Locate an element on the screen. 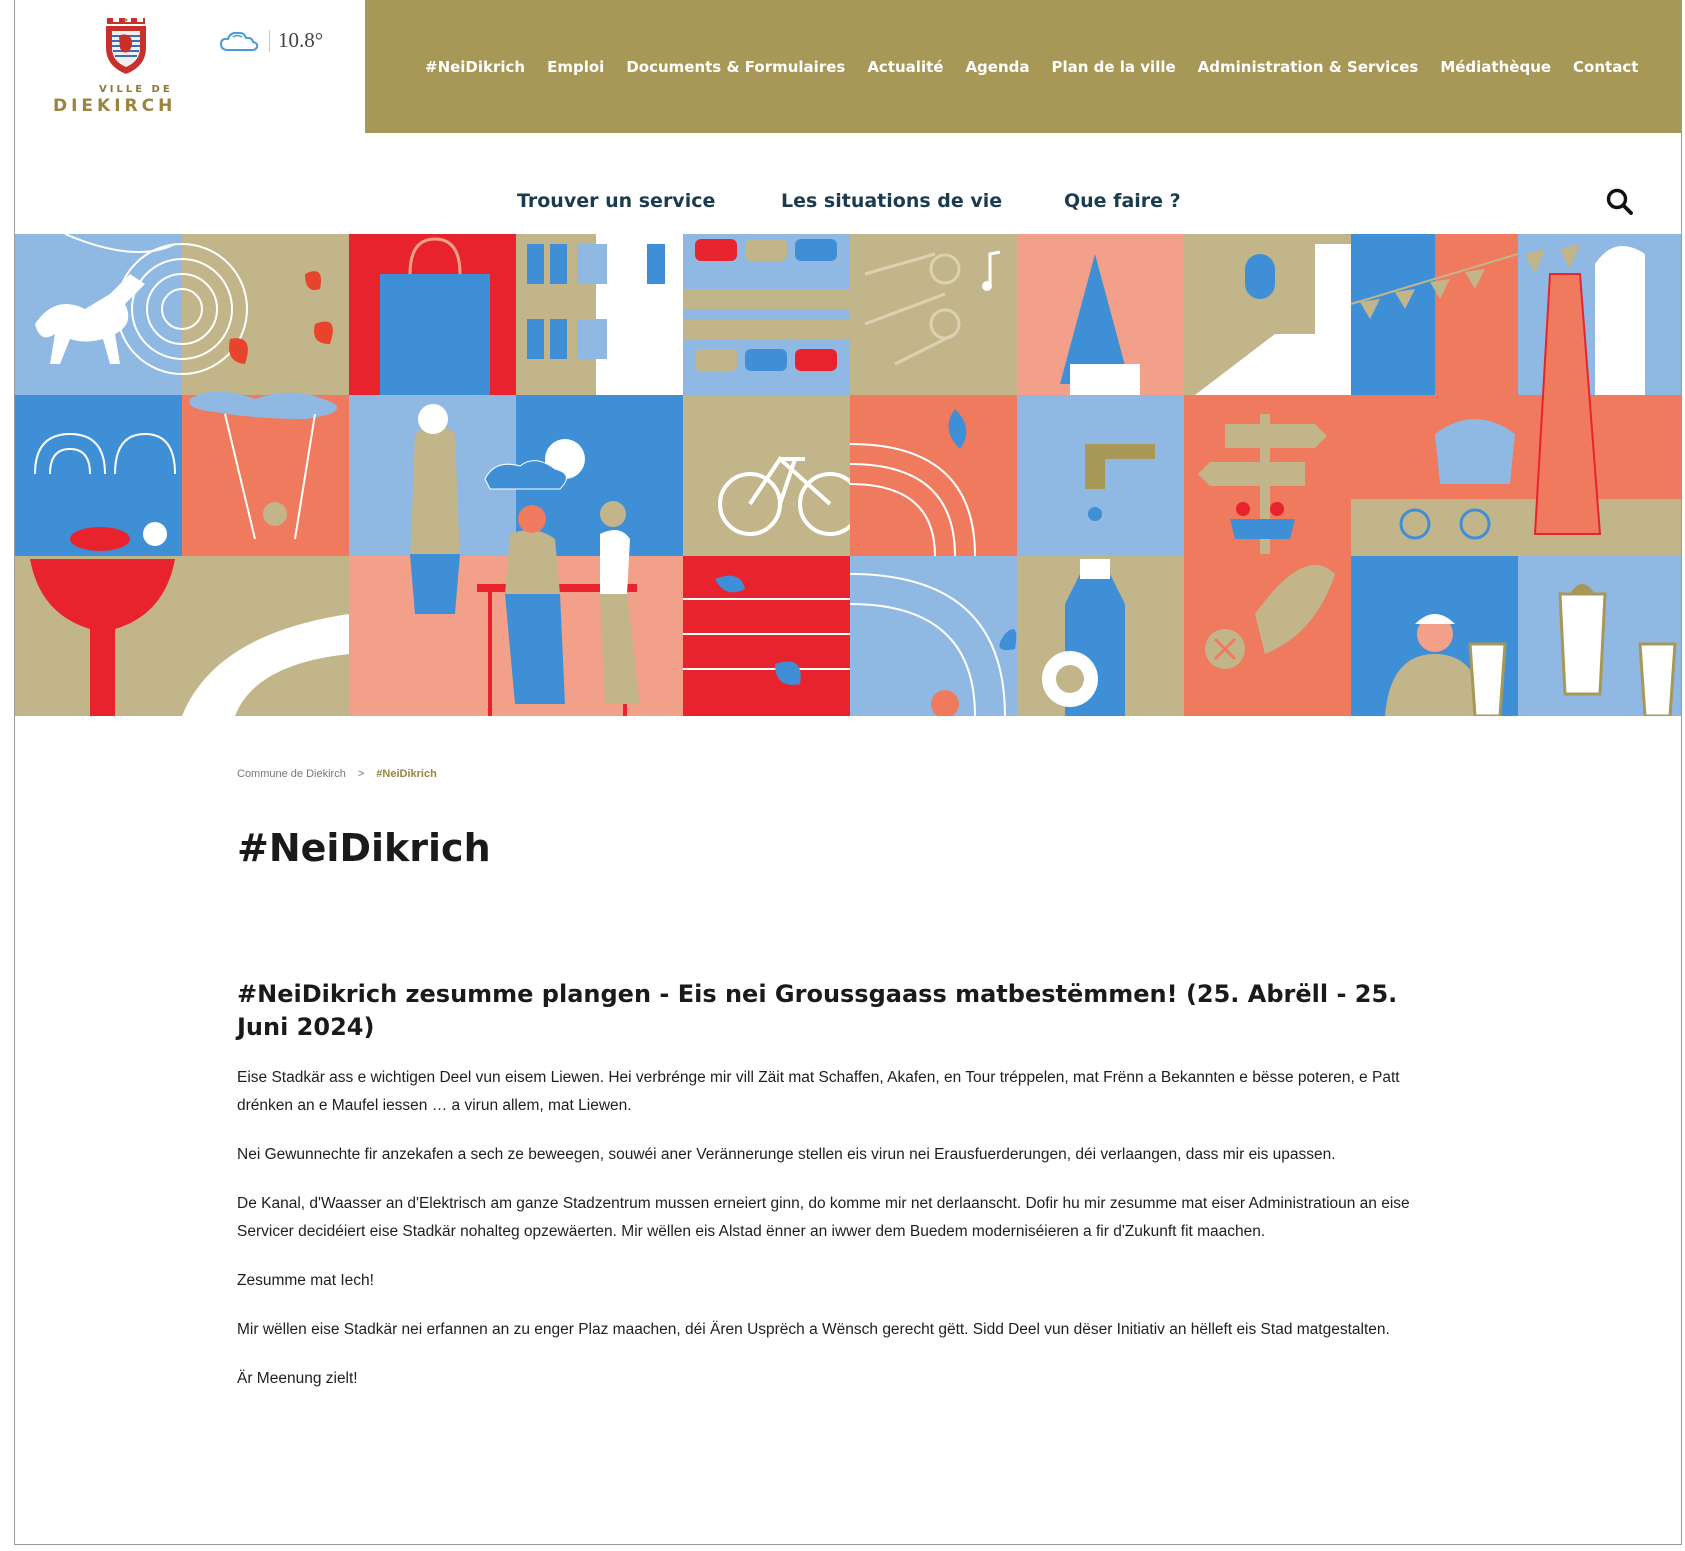  subnav-que-faire: Que faire ? is located at coordinates (1122, 201).